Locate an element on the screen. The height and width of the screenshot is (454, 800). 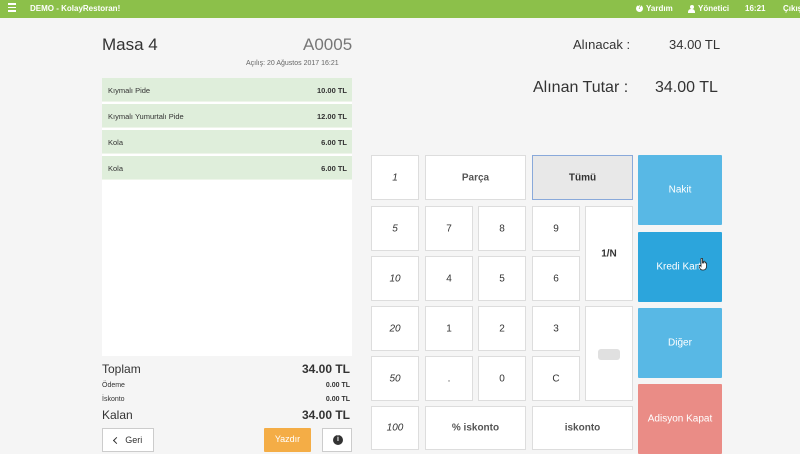
partial-payment-label: Parça is located at coordinates (475, 177).